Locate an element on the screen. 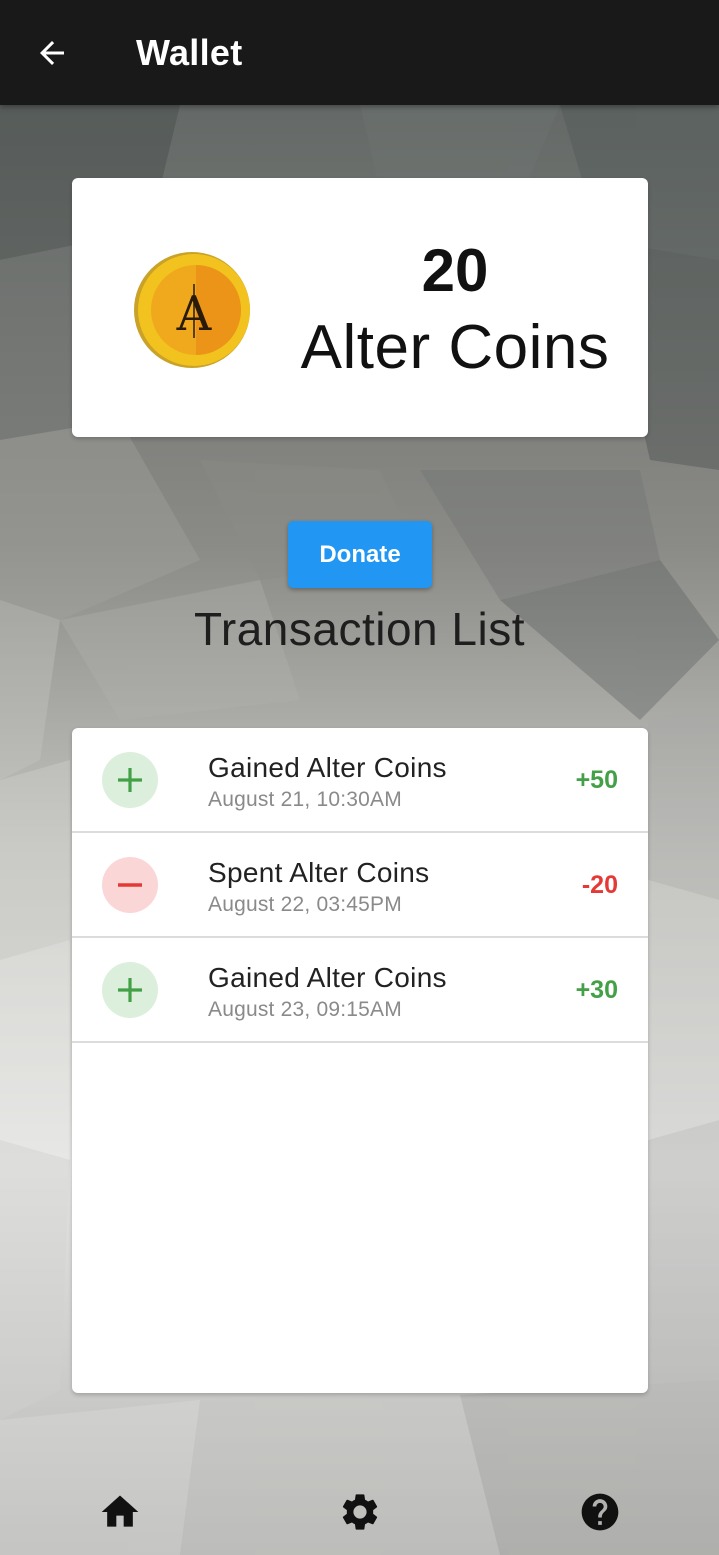 The height and width of the screenshot is (1555, 719). help-icon is located at coordinates (600, 1512).